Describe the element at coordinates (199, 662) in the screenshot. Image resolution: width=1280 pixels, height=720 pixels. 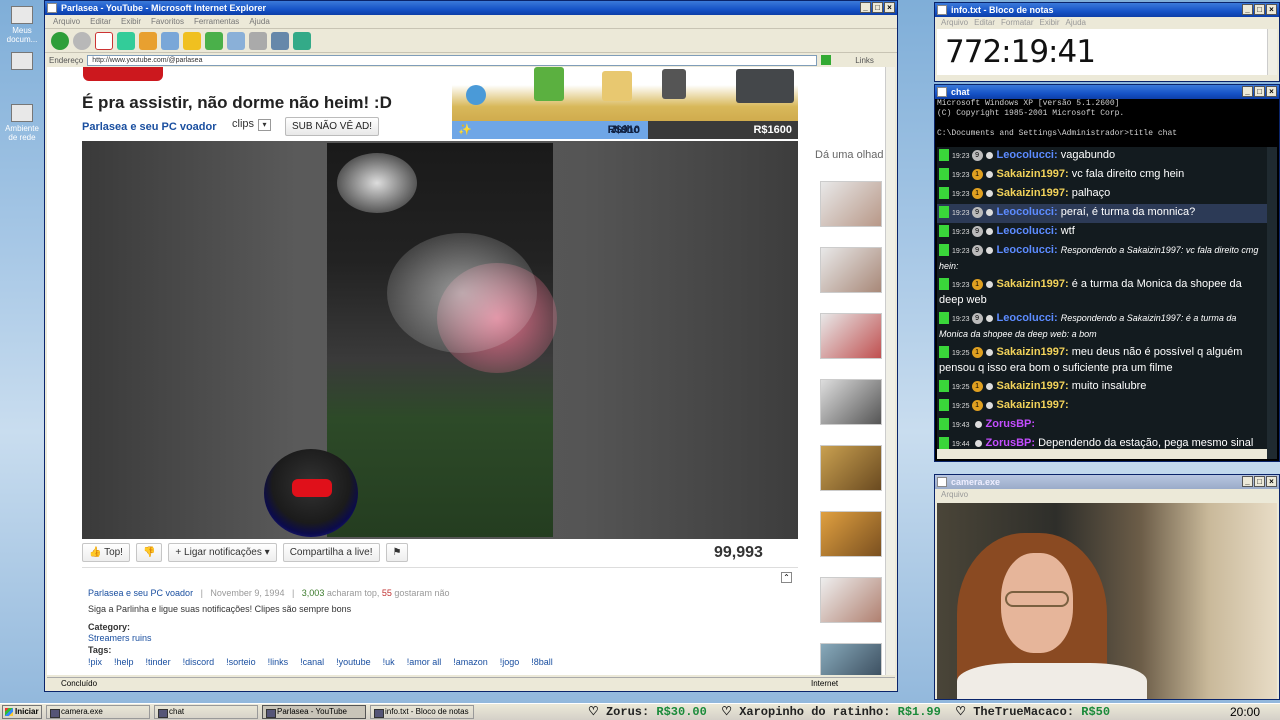
I see `tag-link: !discord` at that location.